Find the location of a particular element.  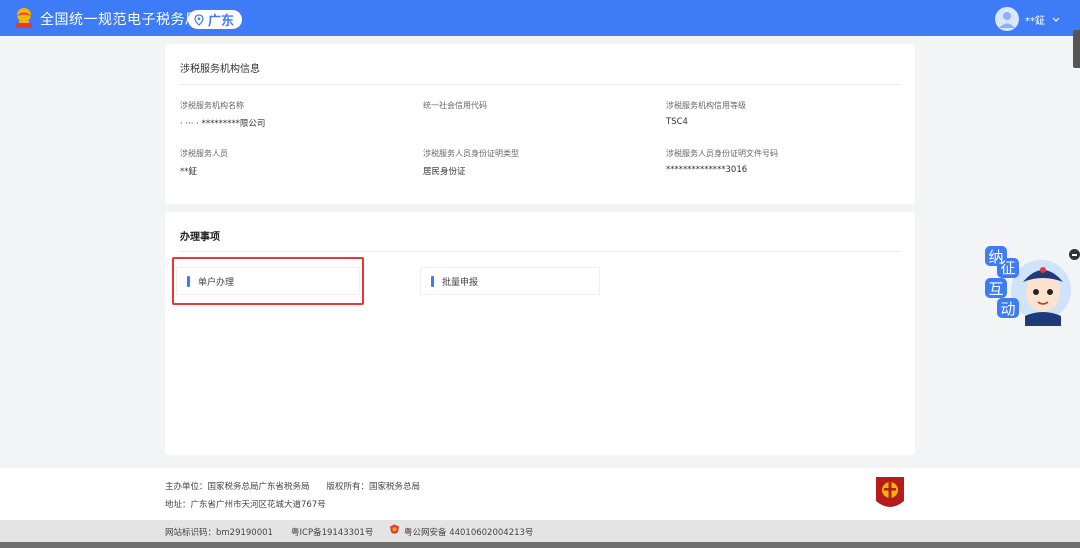

tax-emblem-logo-icon is located at coordinates (24, 18).